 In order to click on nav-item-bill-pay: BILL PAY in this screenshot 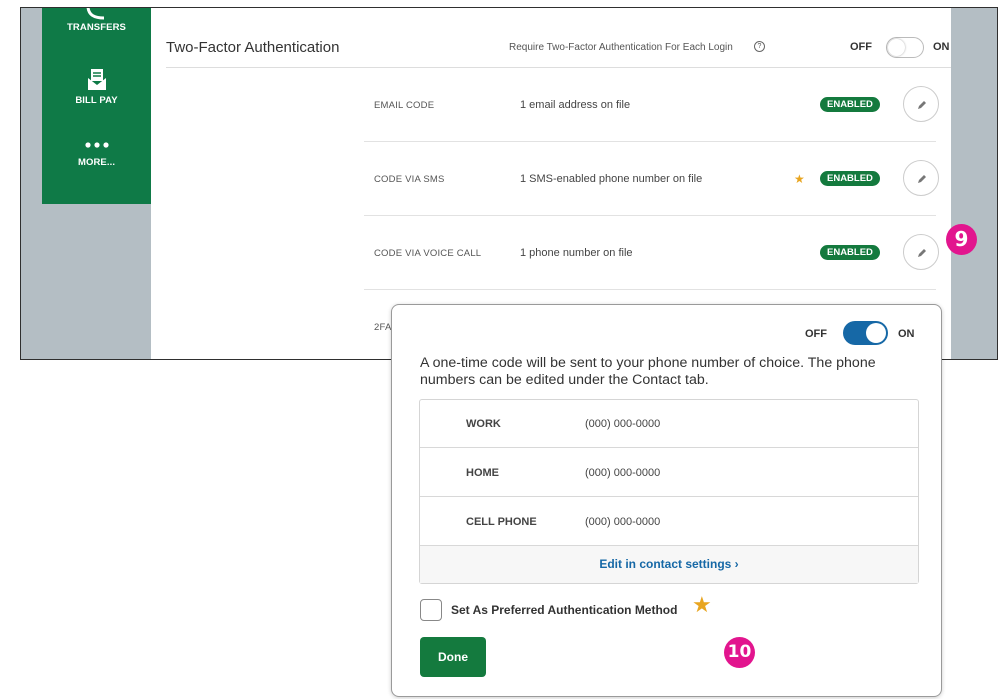, I will do `click(96, 87)`.